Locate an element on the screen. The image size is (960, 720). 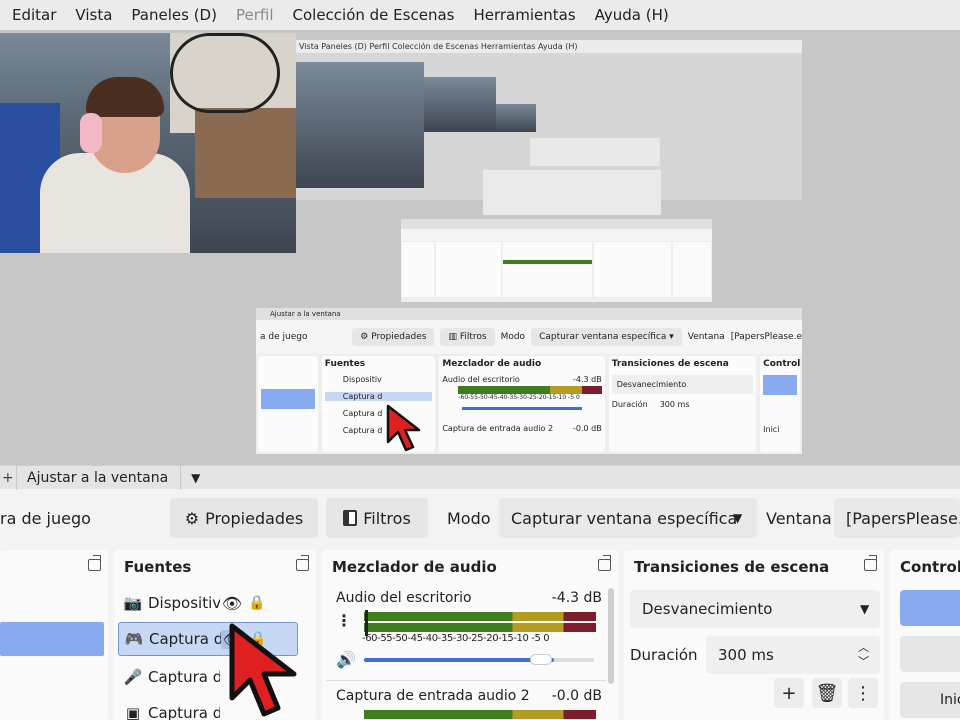
channel-db: -0.0 dB is located at coordinates (576, 696).